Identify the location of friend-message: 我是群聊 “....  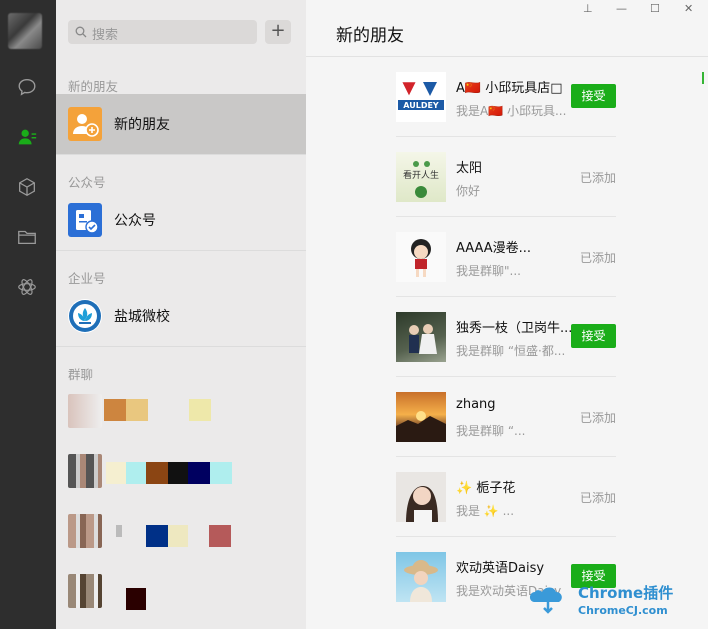
(491, 431).